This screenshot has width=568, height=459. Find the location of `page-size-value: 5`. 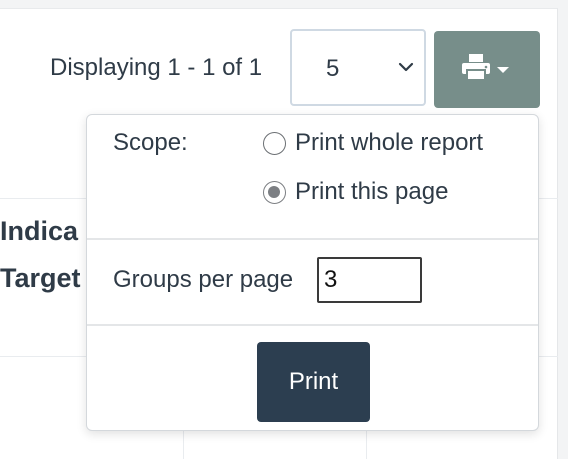

page-size-value: 5 is located at coordinates (333, 68).